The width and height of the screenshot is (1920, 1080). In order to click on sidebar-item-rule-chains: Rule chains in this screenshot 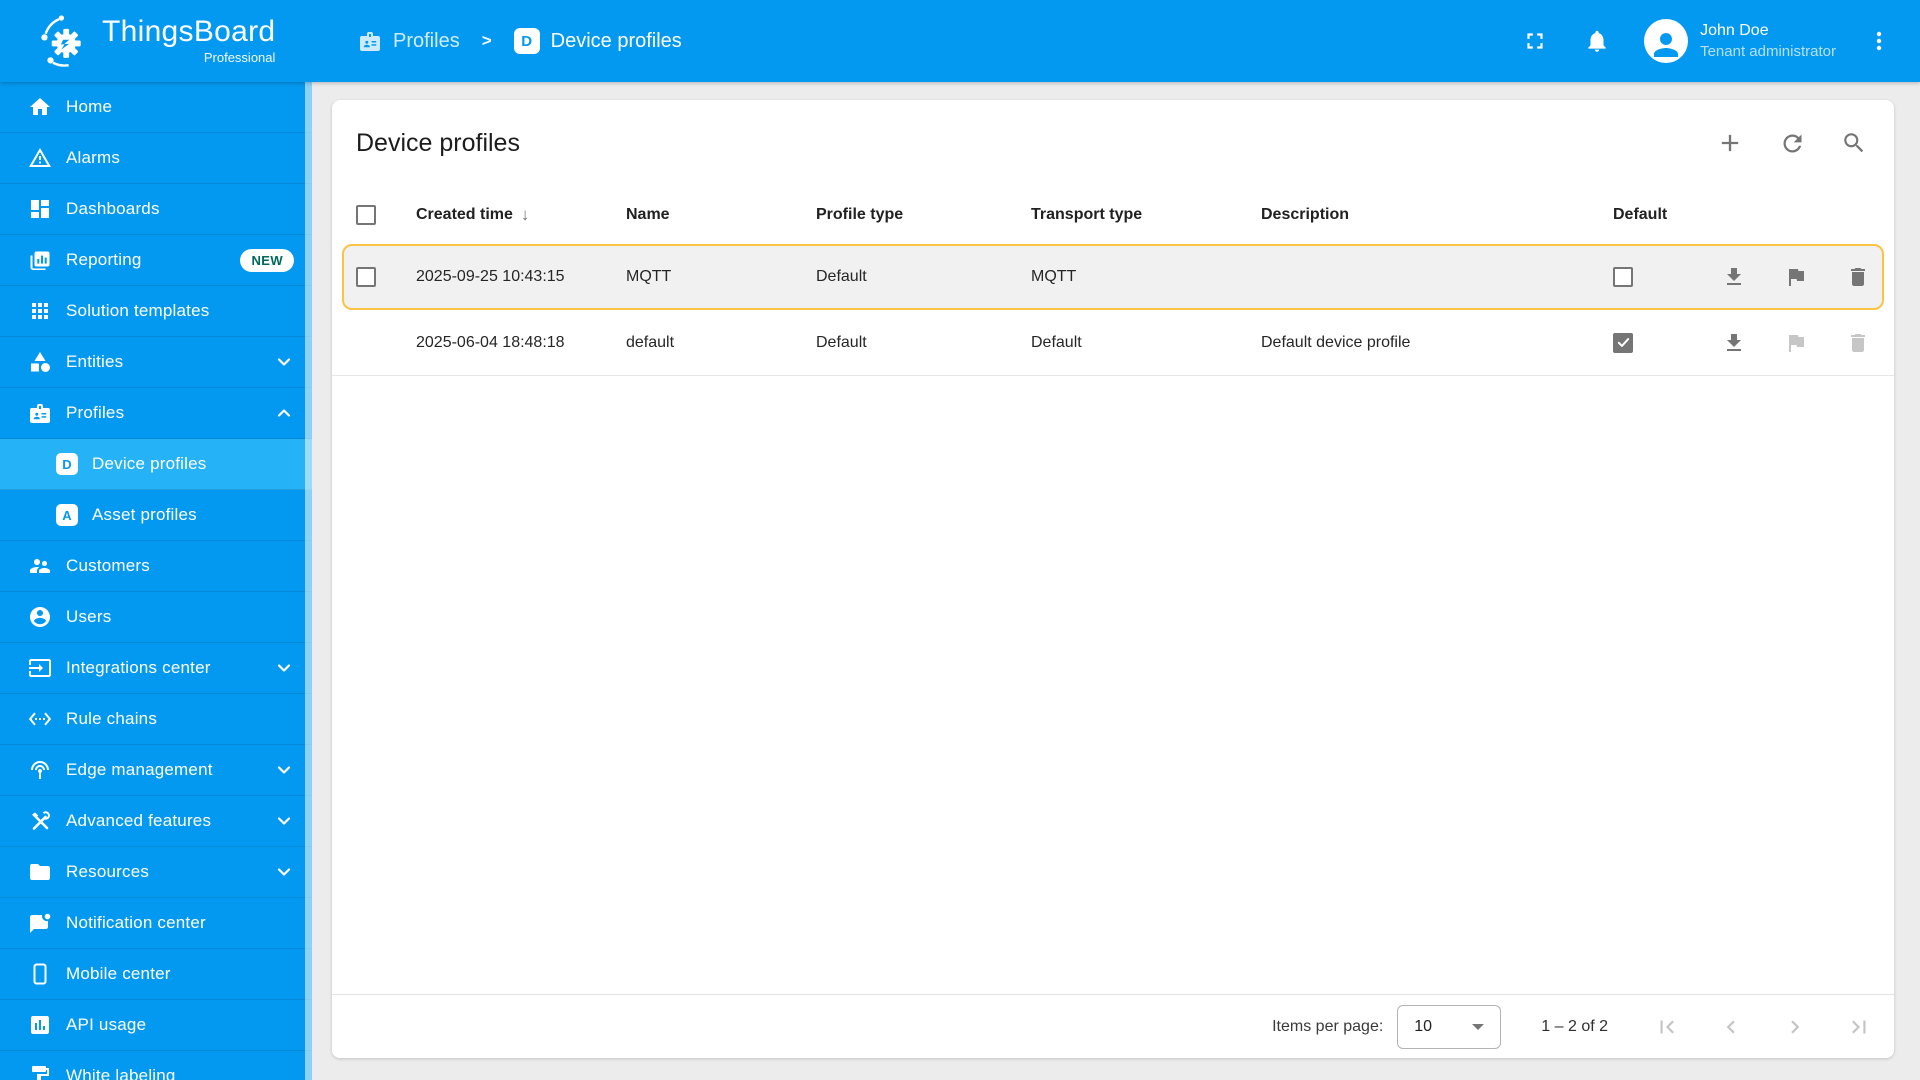, I will do `click(156, 719)`.